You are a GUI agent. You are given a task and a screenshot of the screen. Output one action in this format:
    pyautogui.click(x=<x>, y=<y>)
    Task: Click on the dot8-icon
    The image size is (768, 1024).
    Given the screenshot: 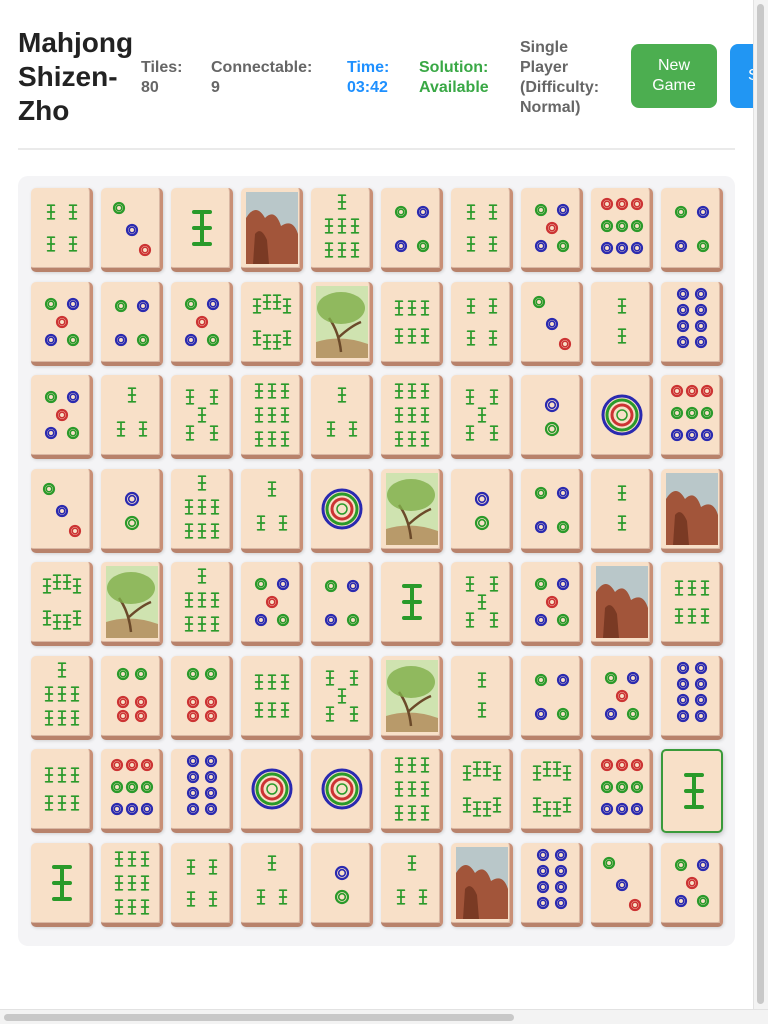 What is the action you would take?
    pyautogui.click(x=552, y=878)
    